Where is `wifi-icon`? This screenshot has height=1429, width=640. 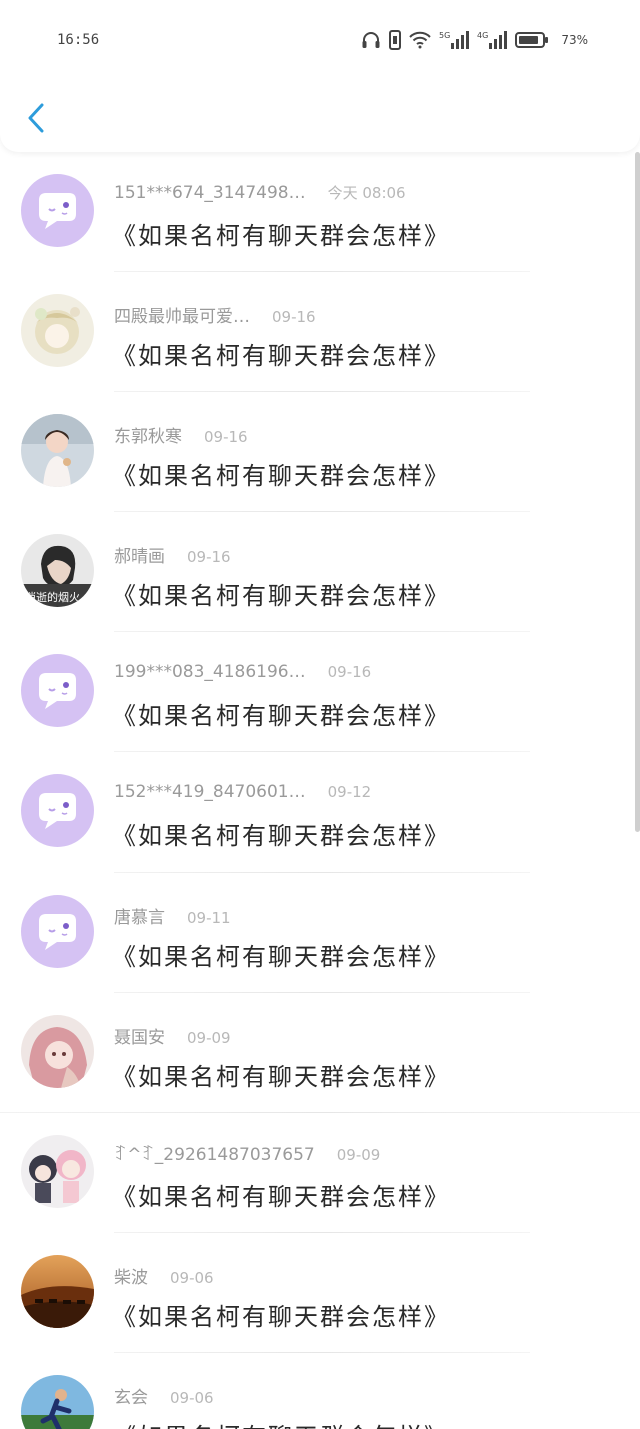 wifi-icon is located at coordinates (420, 40).